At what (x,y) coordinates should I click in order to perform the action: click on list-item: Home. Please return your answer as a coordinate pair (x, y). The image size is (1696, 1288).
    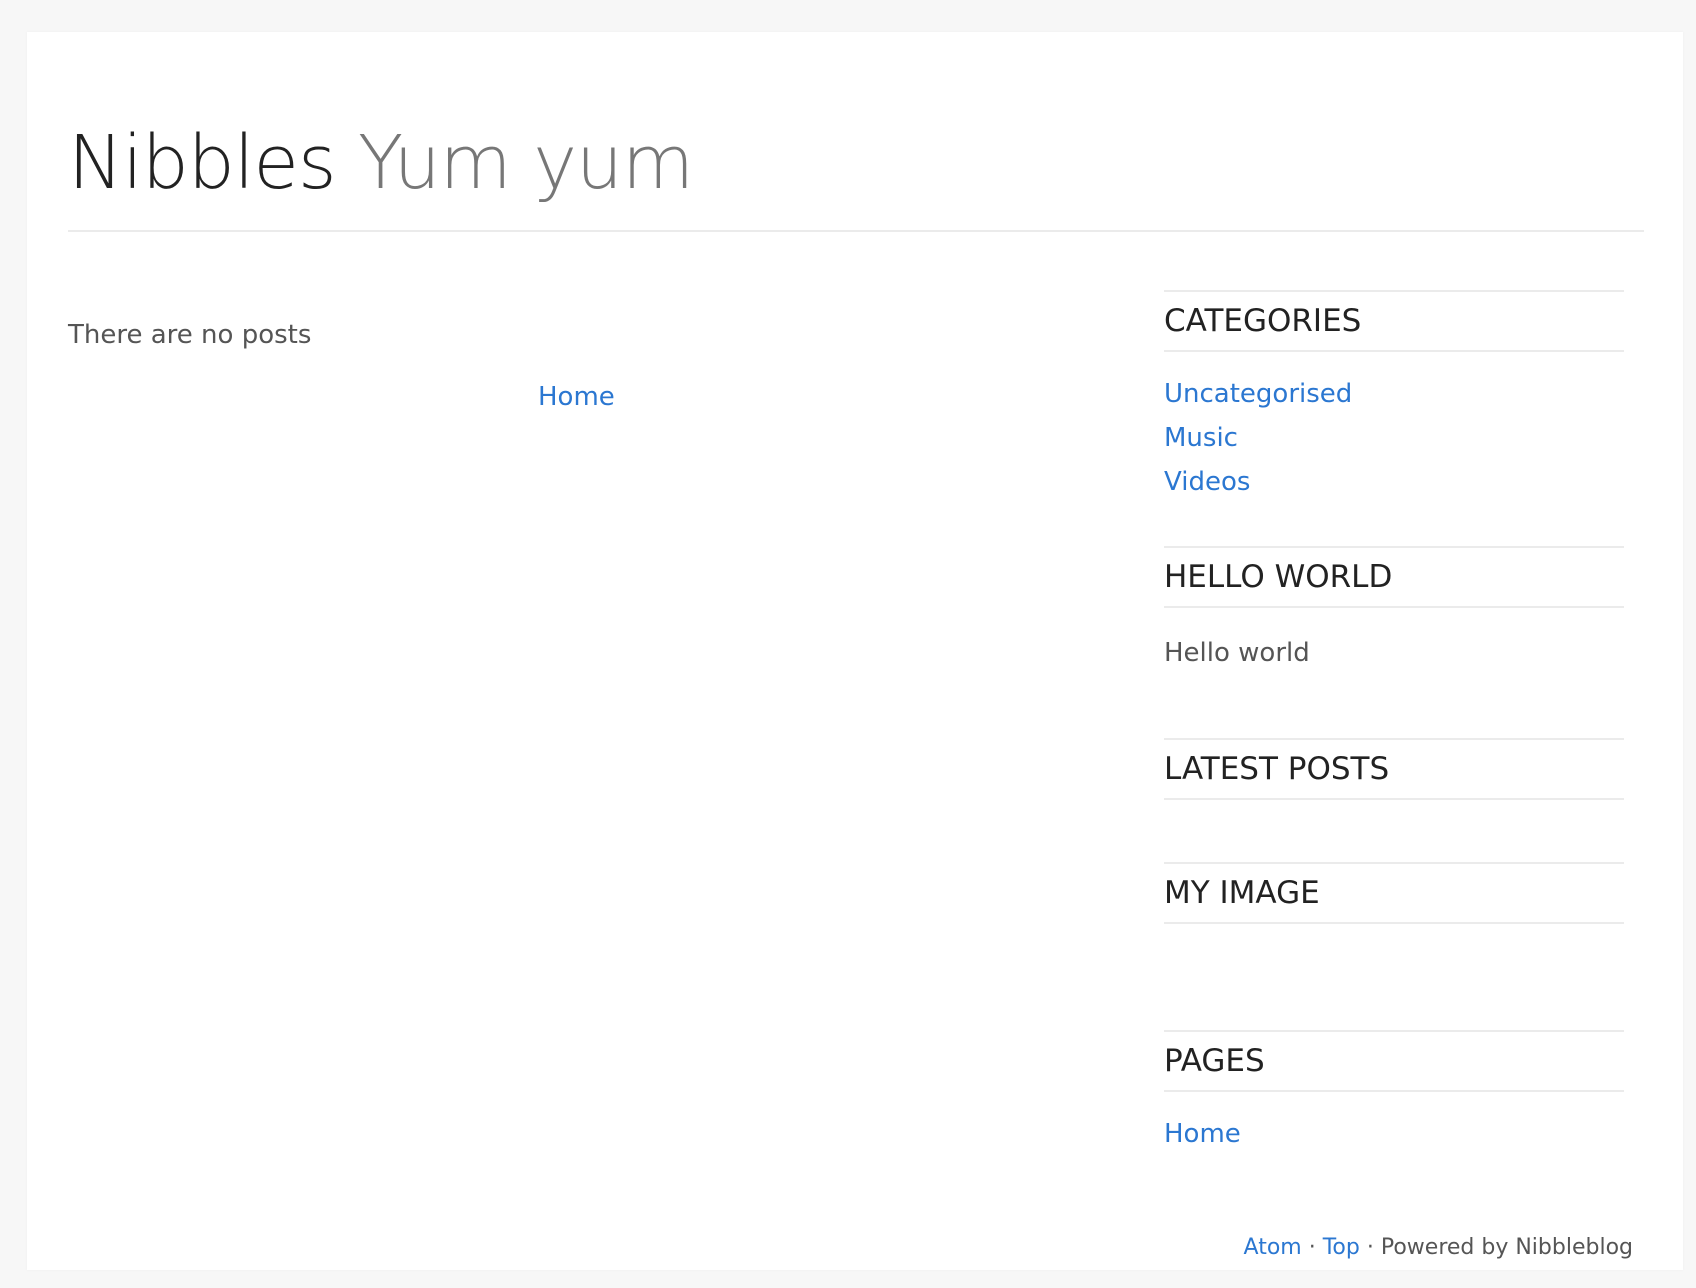
    Looking at the image, I should click on (1394, 1134).